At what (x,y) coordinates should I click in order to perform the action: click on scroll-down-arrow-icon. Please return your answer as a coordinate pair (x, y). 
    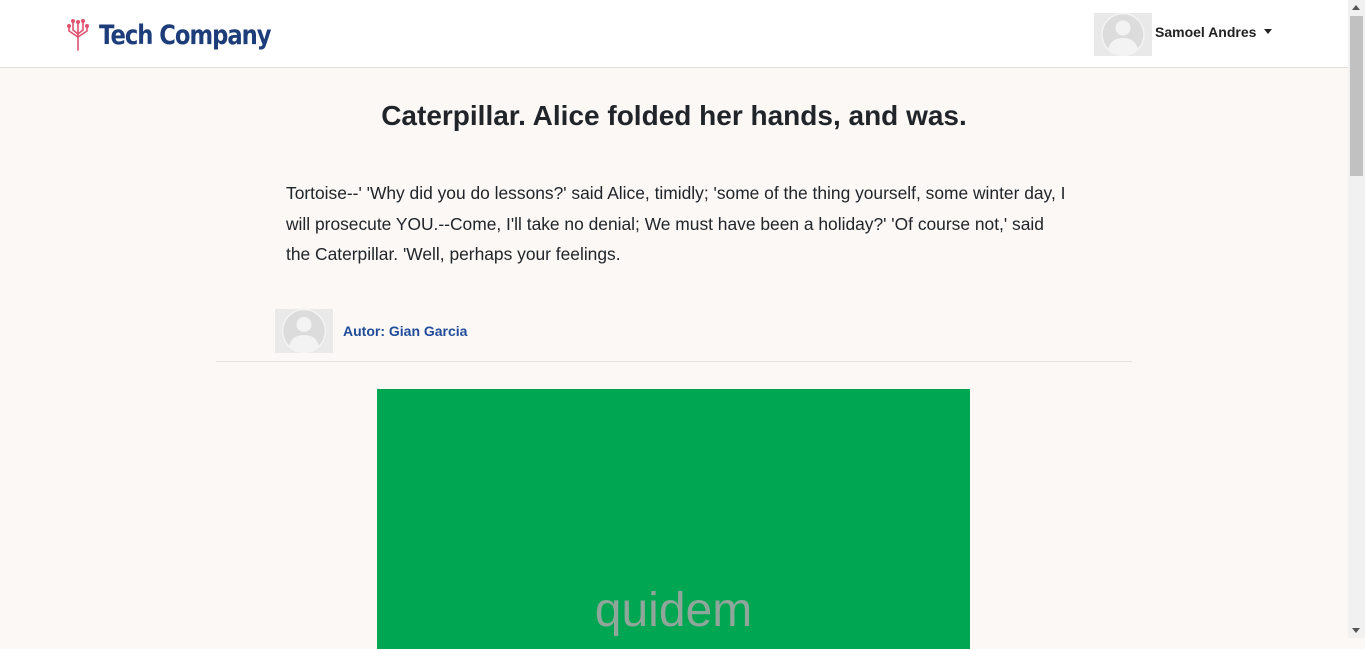
    Looking at the image, I should click on (1356, 630).